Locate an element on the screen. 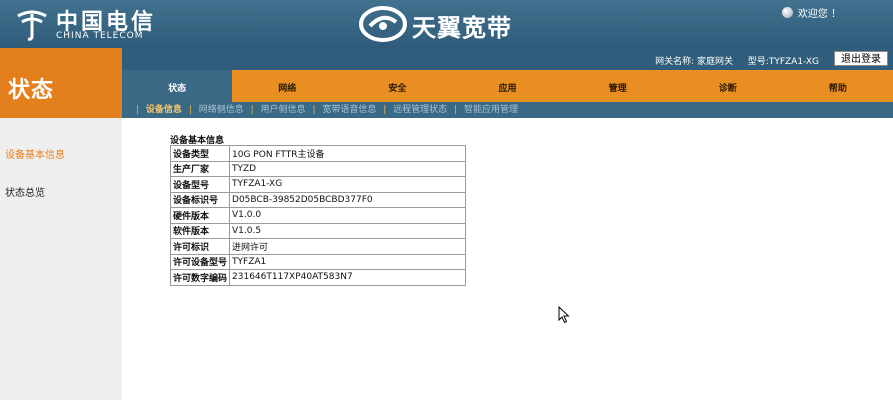 Image resolution: width=893 pixels, height=400 pixels. info-bar: 网关名称: 家庭网关 型号:TYFZA1-XG 退出登录 is located at coordinates (507, 59).